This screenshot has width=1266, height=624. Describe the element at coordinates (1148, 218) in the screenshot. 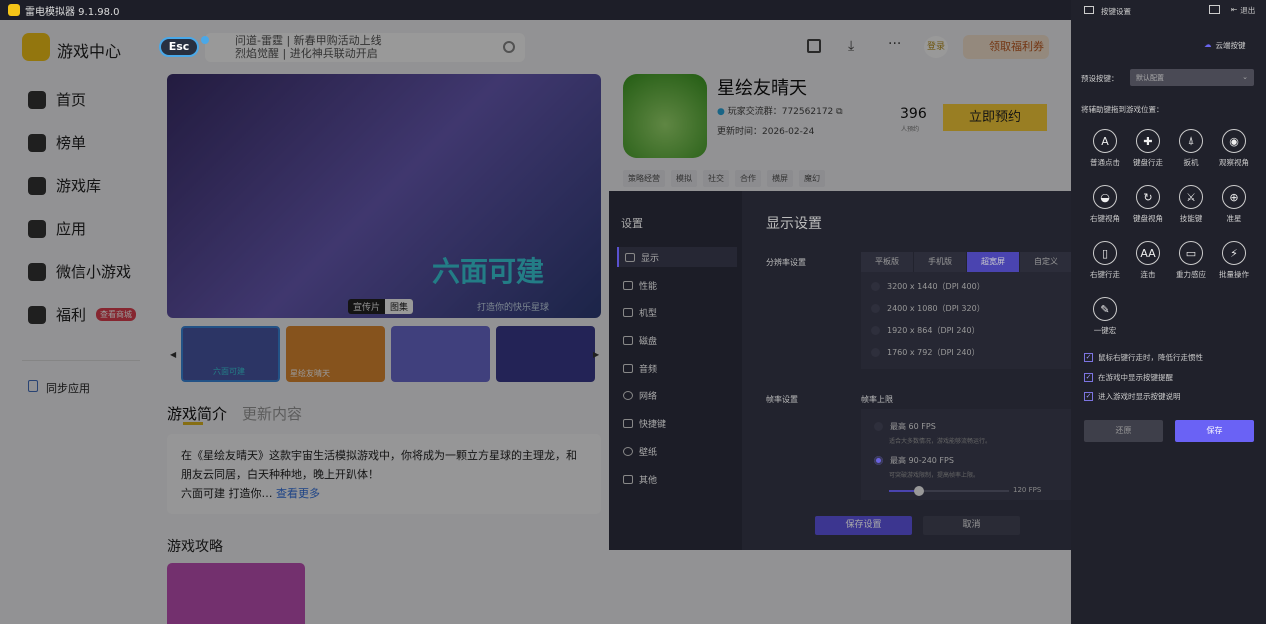

I see `key-tool-label: 键盘视角` at that location.